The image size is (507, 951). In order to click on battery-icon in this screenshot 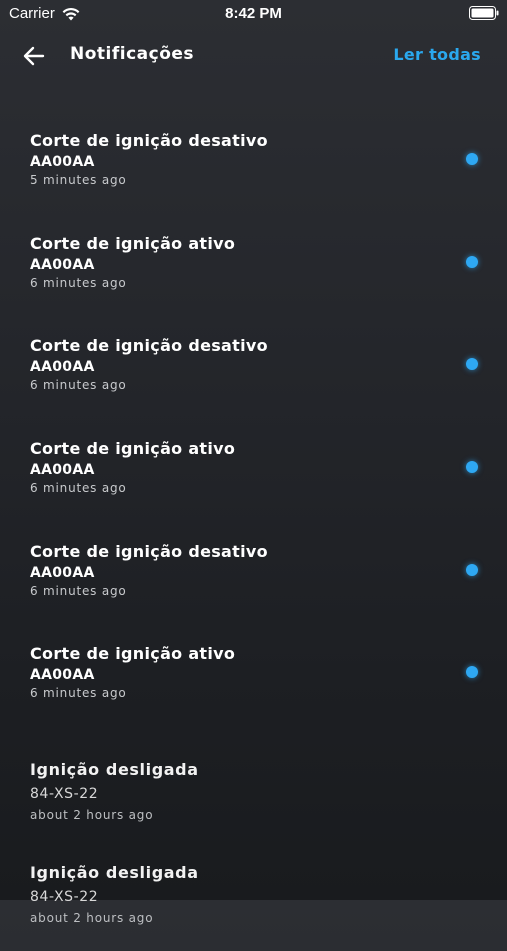, I will do `click(484, 13)`.